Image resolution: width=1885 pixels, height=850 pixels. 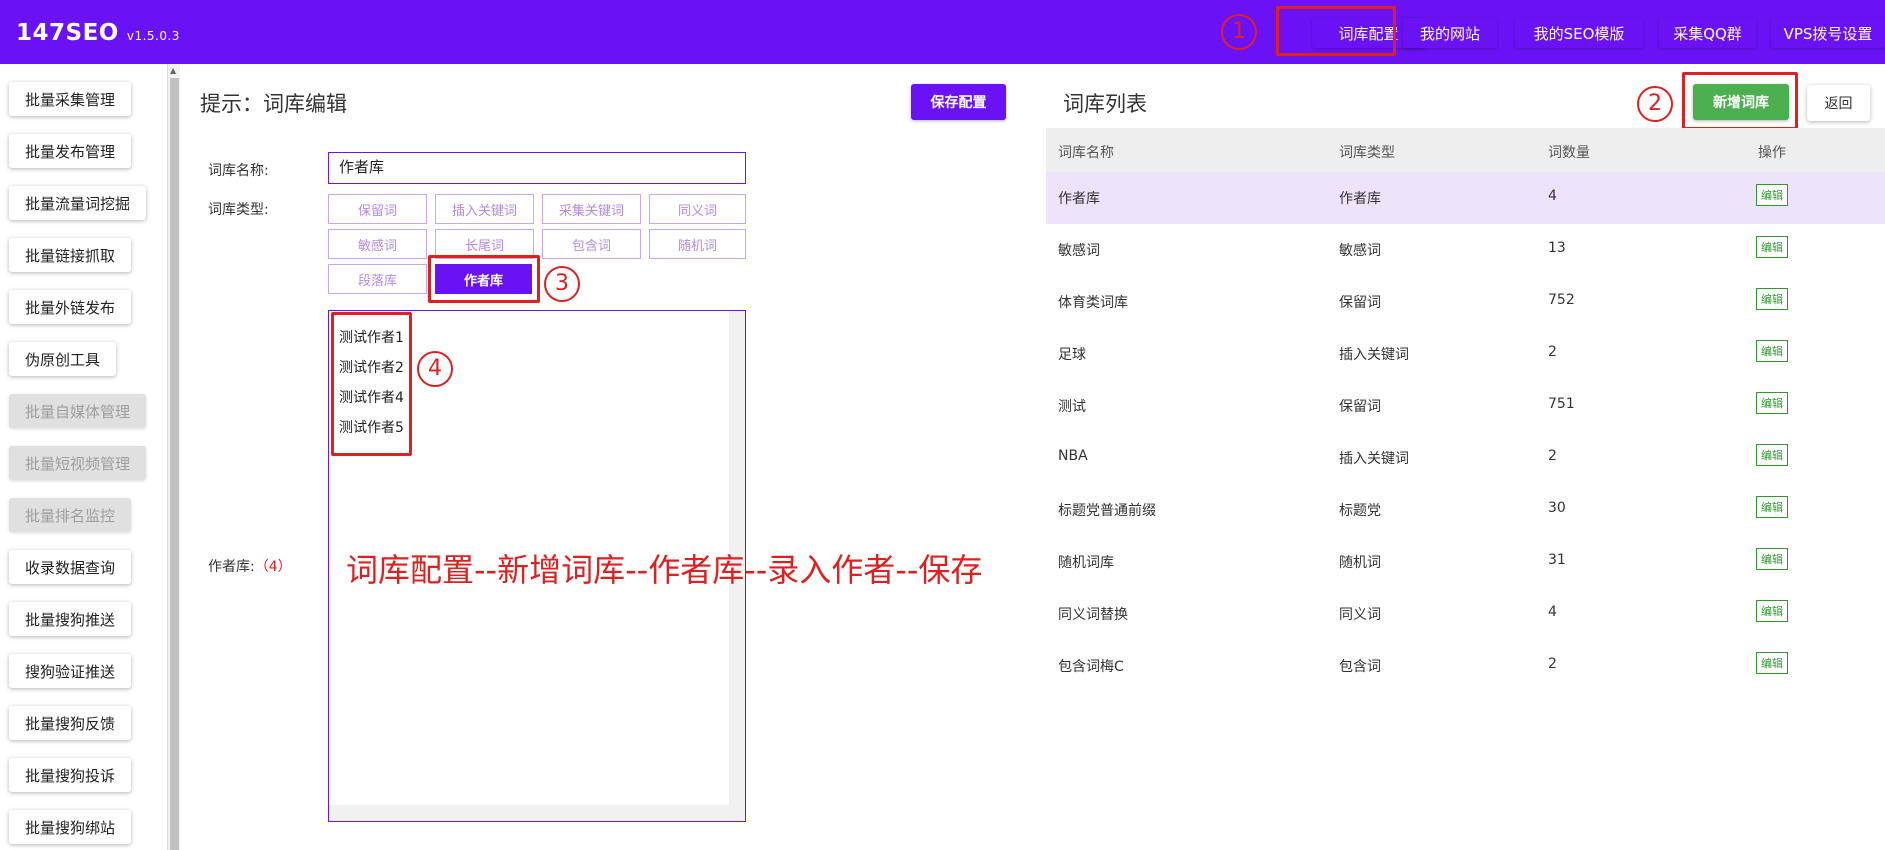 What do you see at coordinates (1707, 33) in the screenshot?
I see `nav-qq-groups: 采集QQ群` at bounding box center [1707, 33].